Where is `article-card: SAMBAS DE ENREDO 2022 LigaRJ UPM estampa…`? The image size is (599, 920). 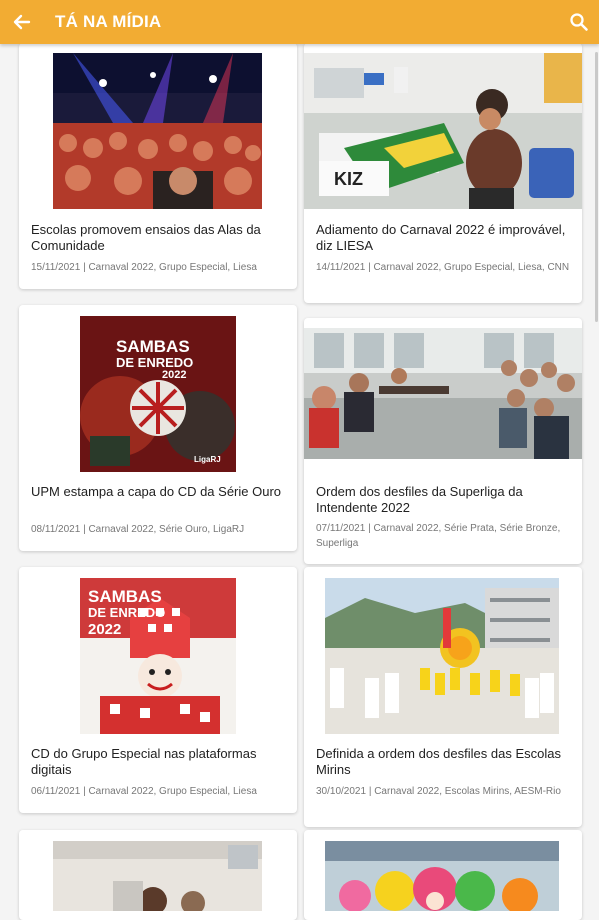 article-card: SAMBAS DE ENREDO 2022 LigaRJ UPM estampa… is located at coordinates (158, 428).